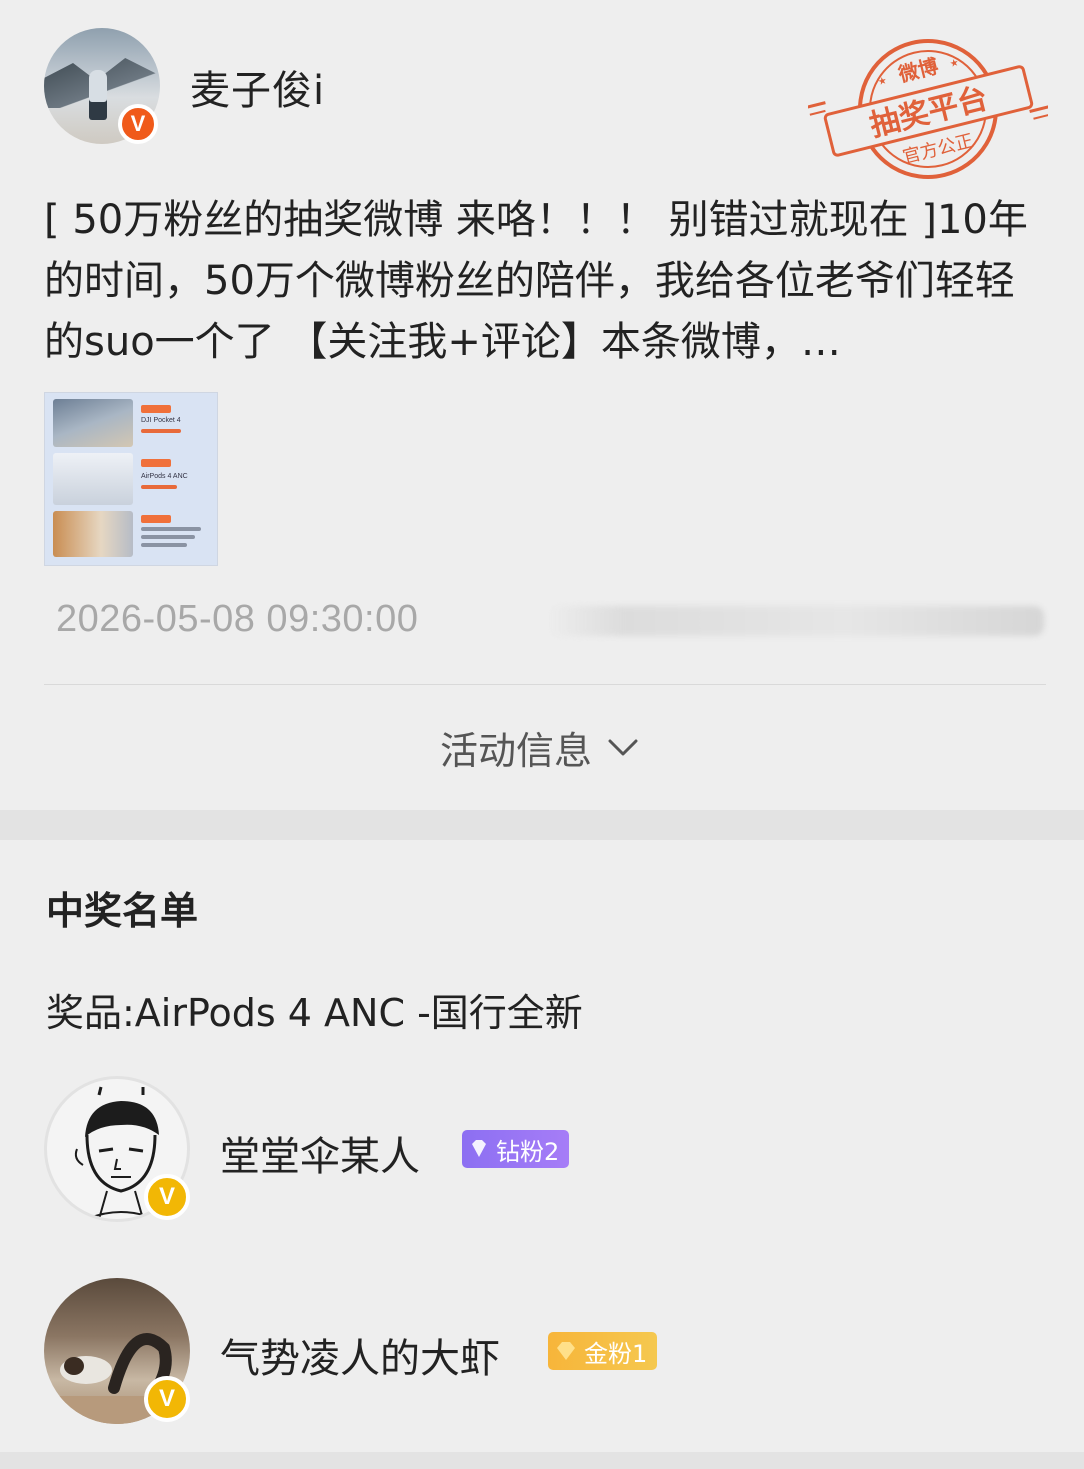  Describe the element at coordinates (161, 420) in the screenshot. I see `thumb-label-dji: DJI Pocket 4` at that location.